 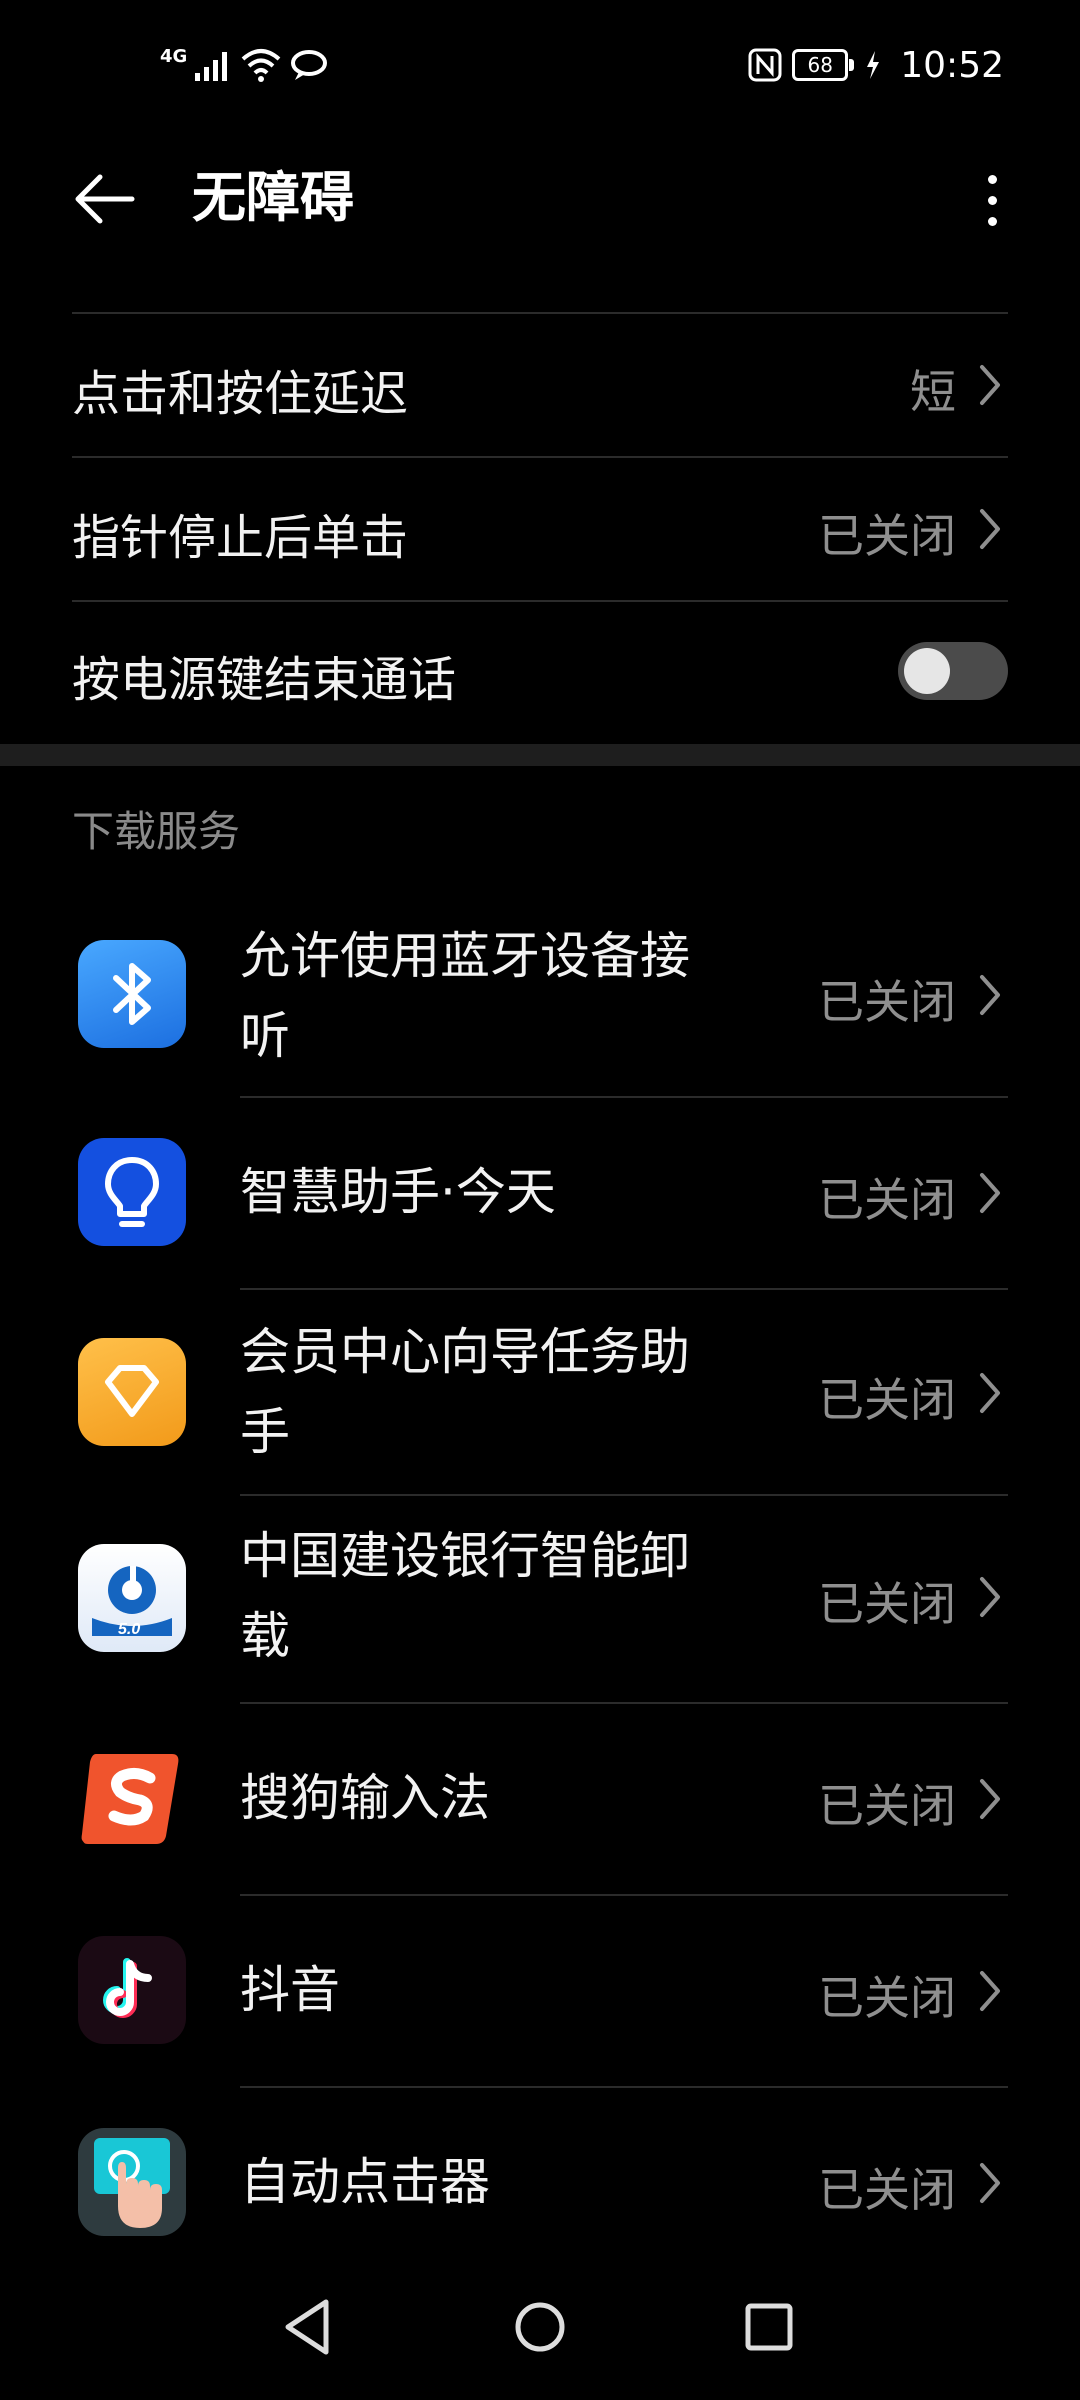 I want to click on svg-text: 5.0, so click(x=129, y=1629).